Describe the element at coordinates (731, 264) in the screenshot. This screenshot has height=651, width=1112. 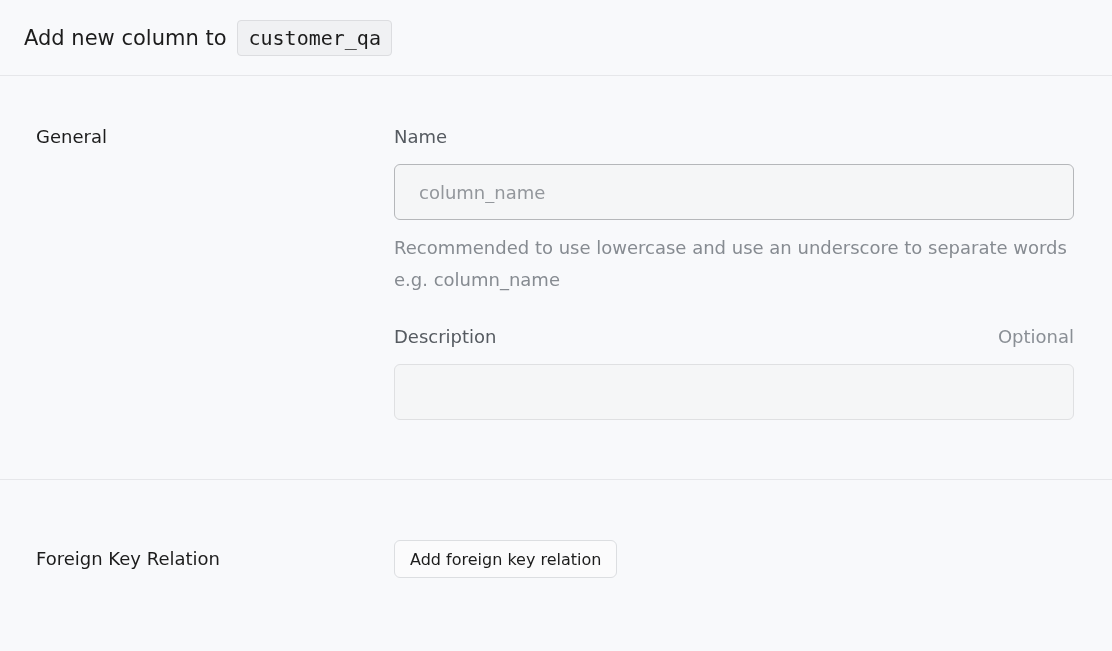
I see `field-hint: Recommended to use lowercase and use an underscore to separate words e.g. column_name` at that location.